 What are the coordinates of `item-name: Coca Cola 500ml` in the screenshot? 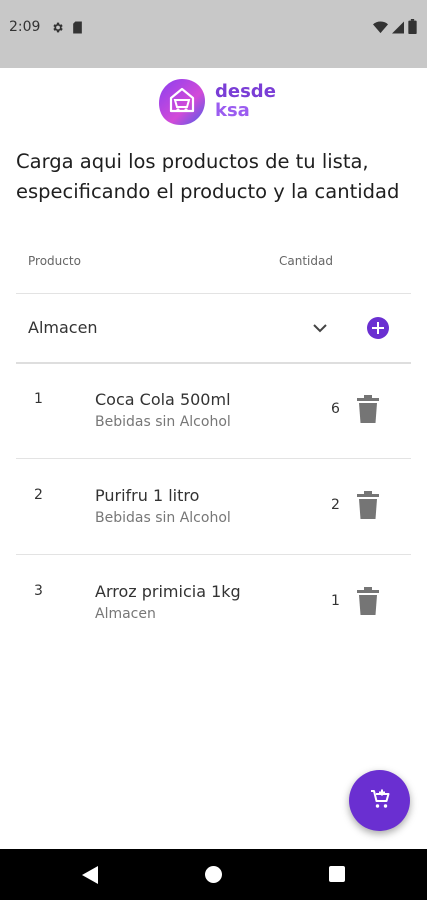 It's located at (163, 399).